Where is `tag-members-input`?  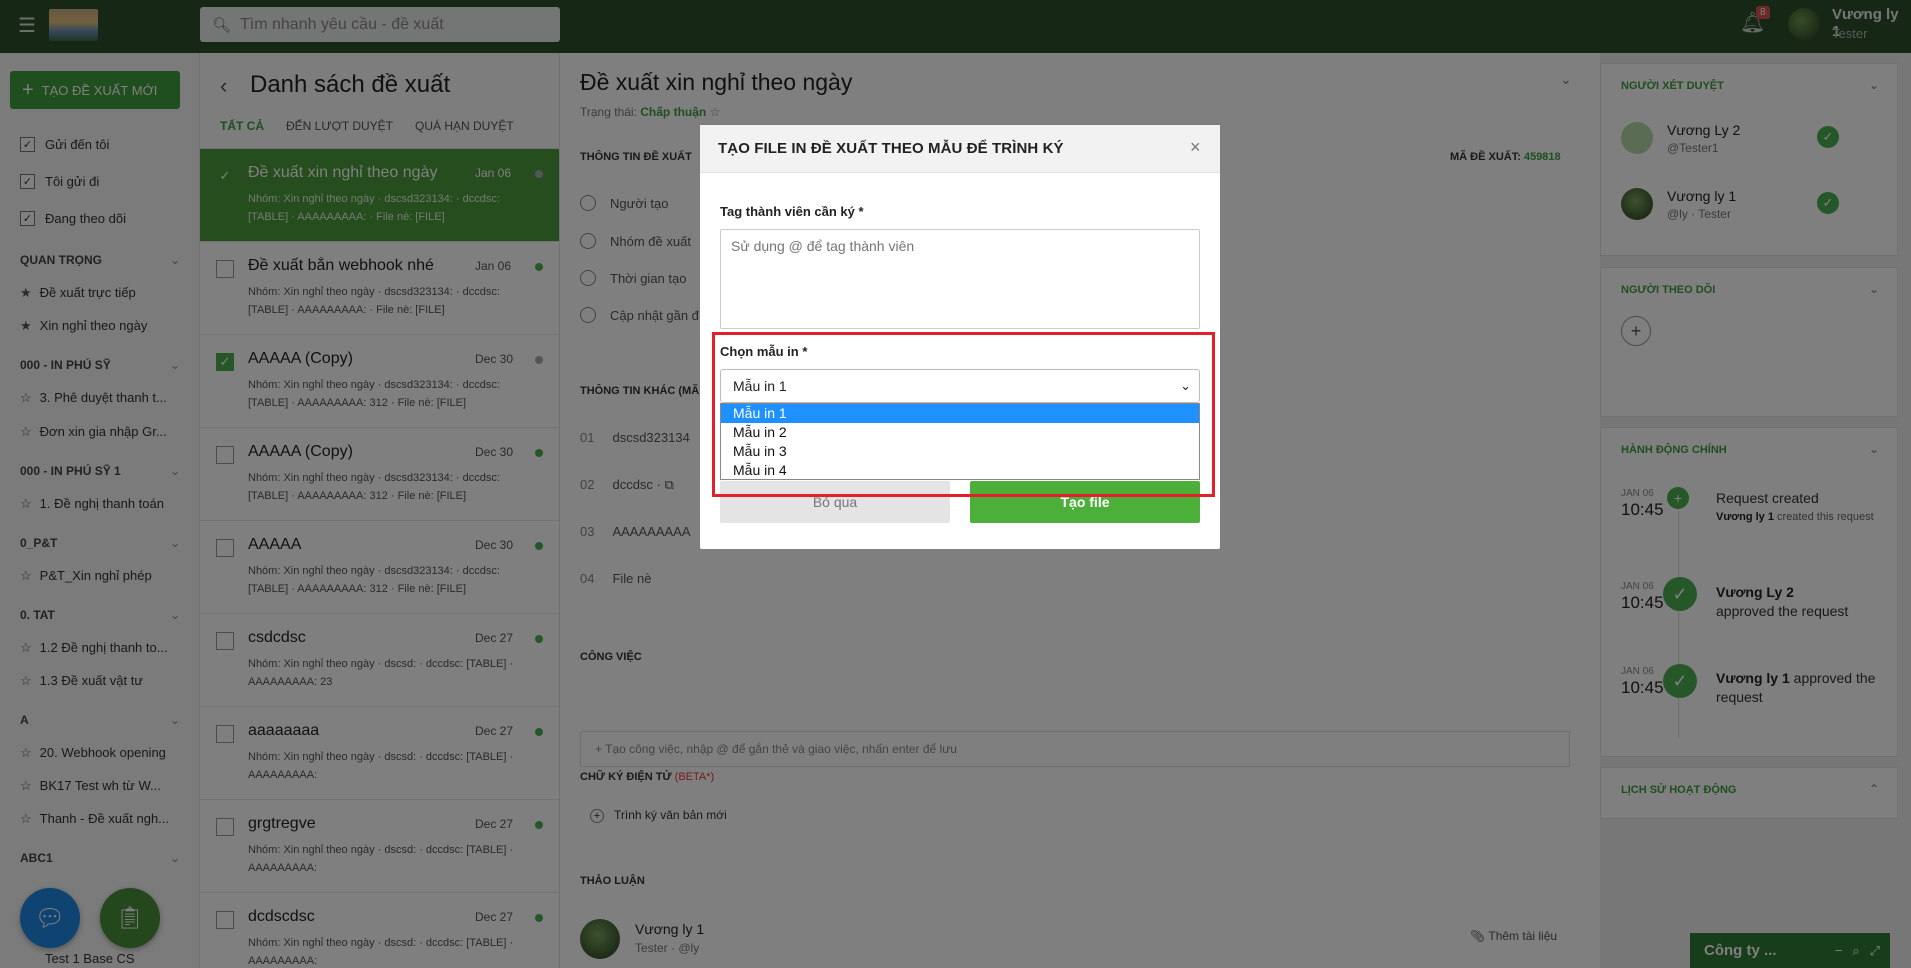
tag-members-input is located at coordinates (960, 279).